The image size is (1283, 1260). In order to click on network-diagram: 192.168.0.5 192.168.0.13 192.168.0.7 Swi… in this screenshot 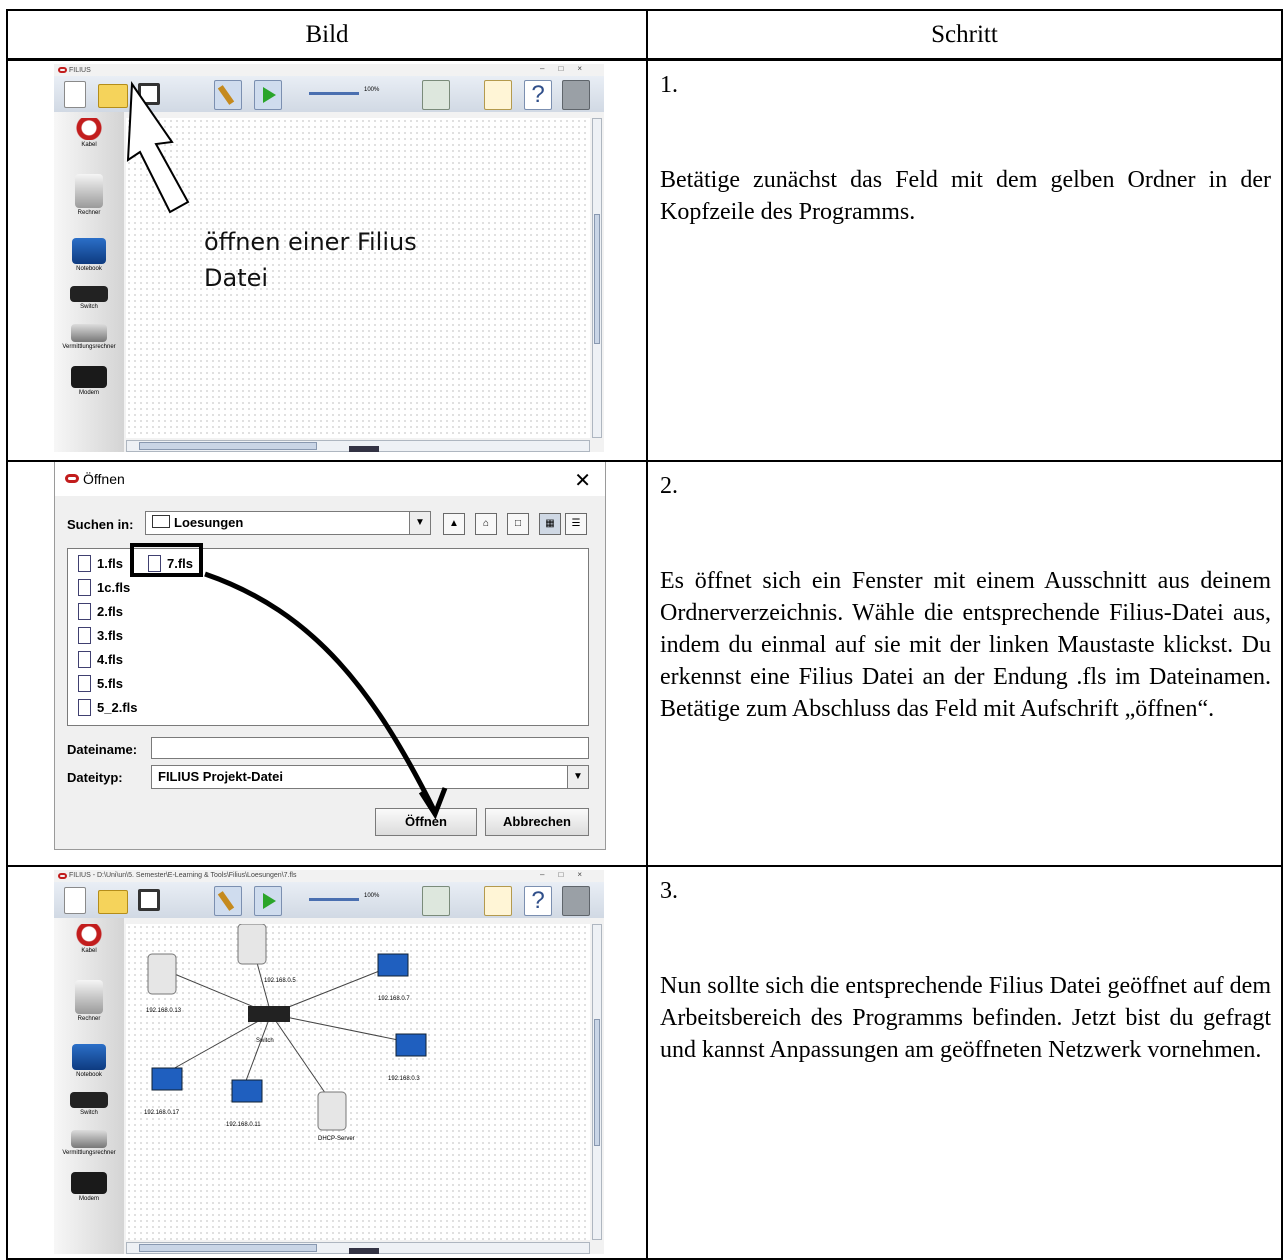, I will do `click(285, 1032)`.